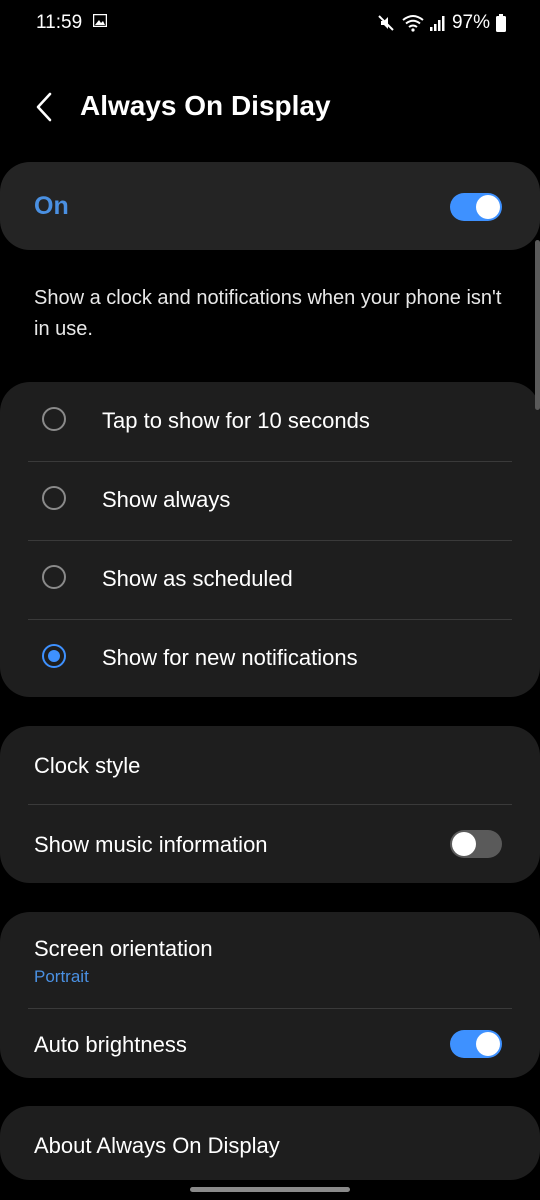  I want to click on app-bar: Always On Display, so click(270, 106).